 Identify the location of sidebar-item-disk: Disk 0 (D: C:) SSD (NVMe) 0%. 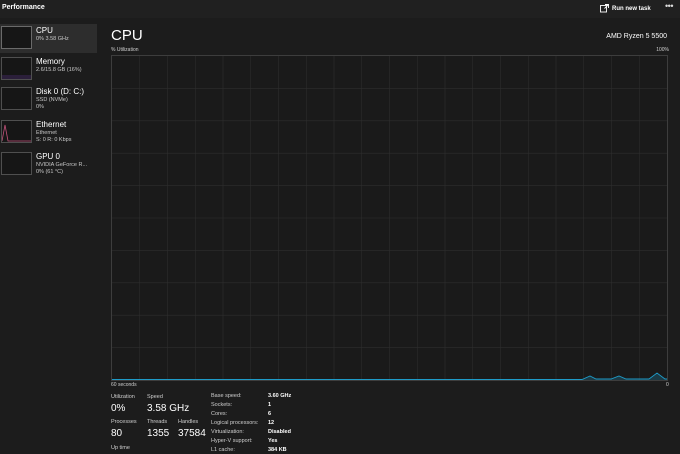
(48, 99).